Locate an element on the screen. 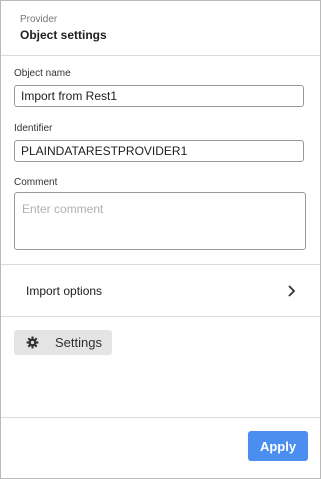  identifier-input: PLAINDATARESTPROVIDER1 is located at coordinates (159, 151).